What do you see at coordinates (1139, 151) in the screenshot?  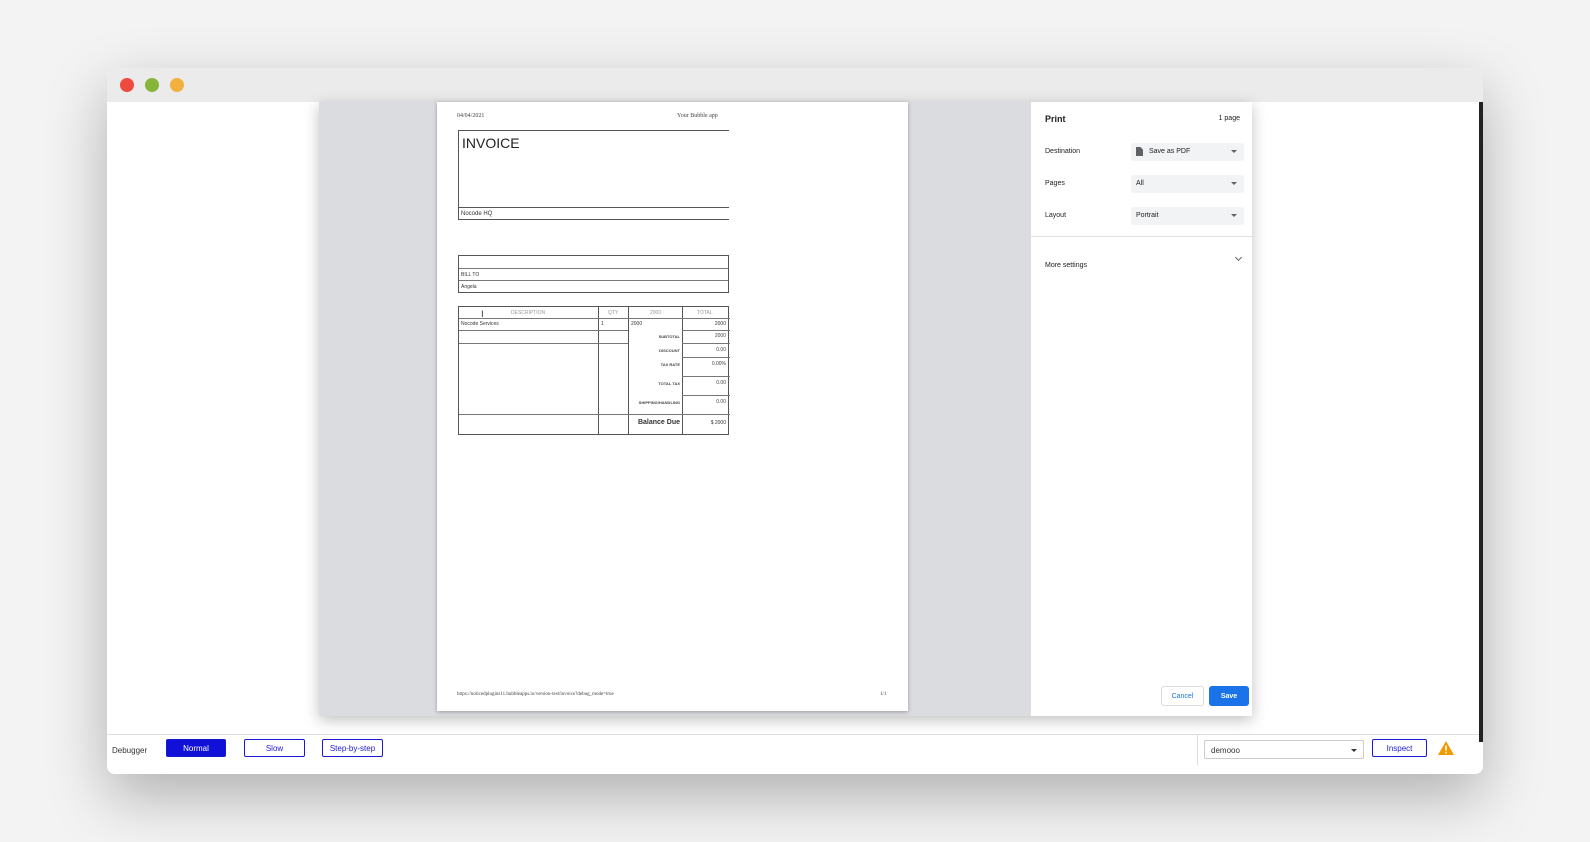 I see `document-icon` at bounding box center [1139, 151].